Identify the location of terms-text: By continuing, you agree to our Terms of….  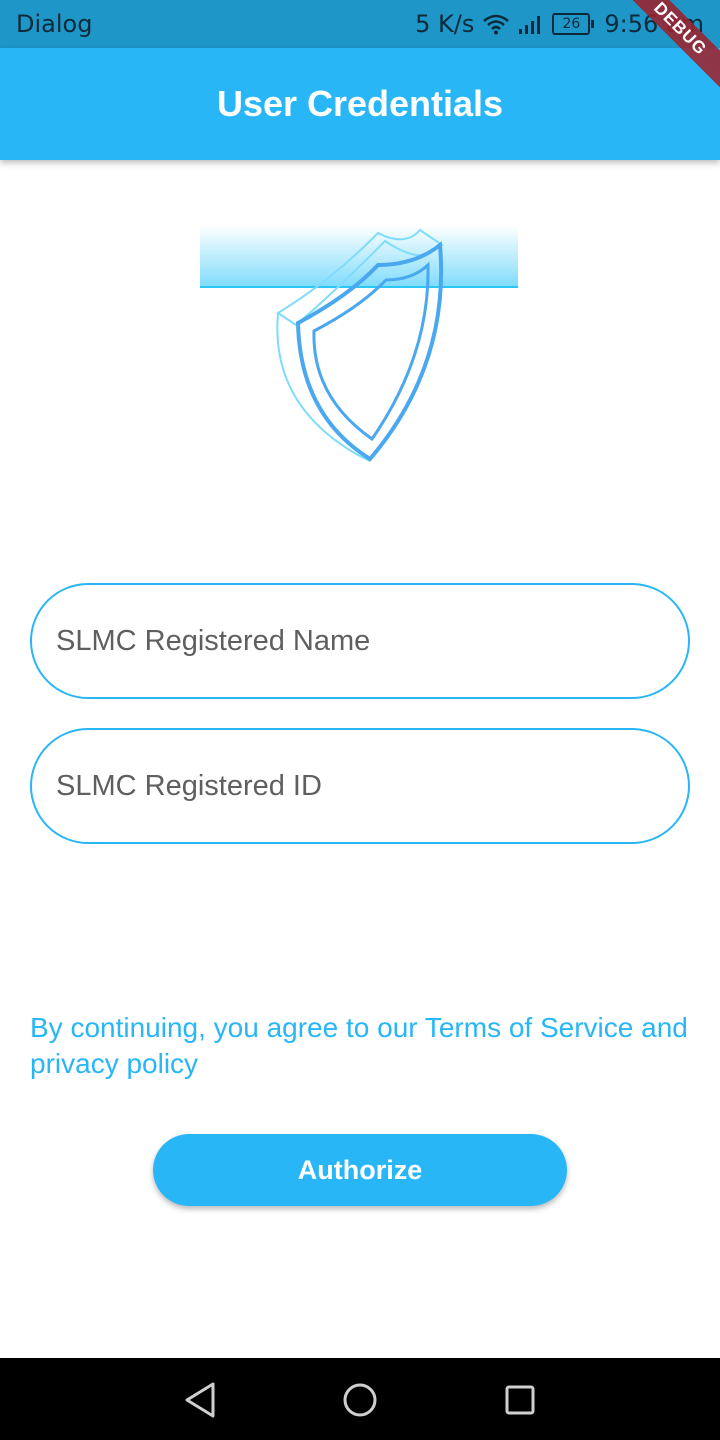
(360, 1046).